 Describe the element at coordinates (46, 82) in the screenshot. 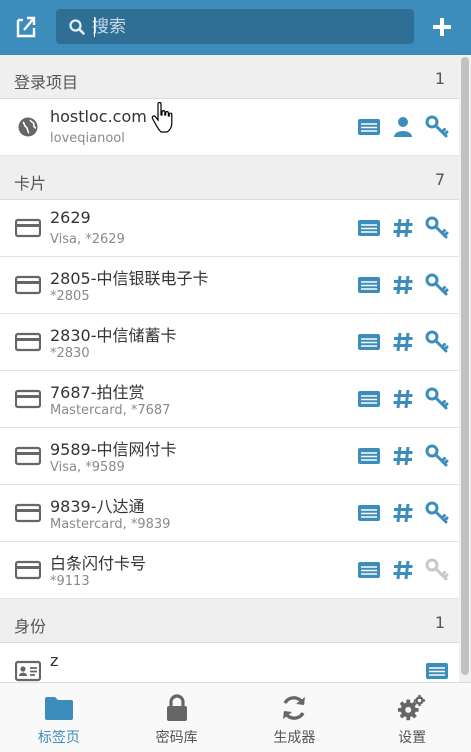

I see `section-title: 登录项目` at that location.